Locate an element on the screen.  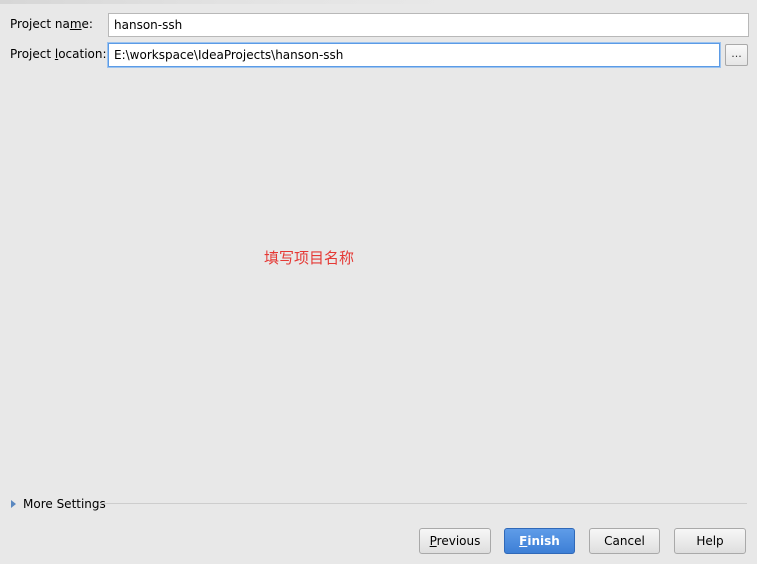
finish-button: Finish is located at coordinates (539, 541).